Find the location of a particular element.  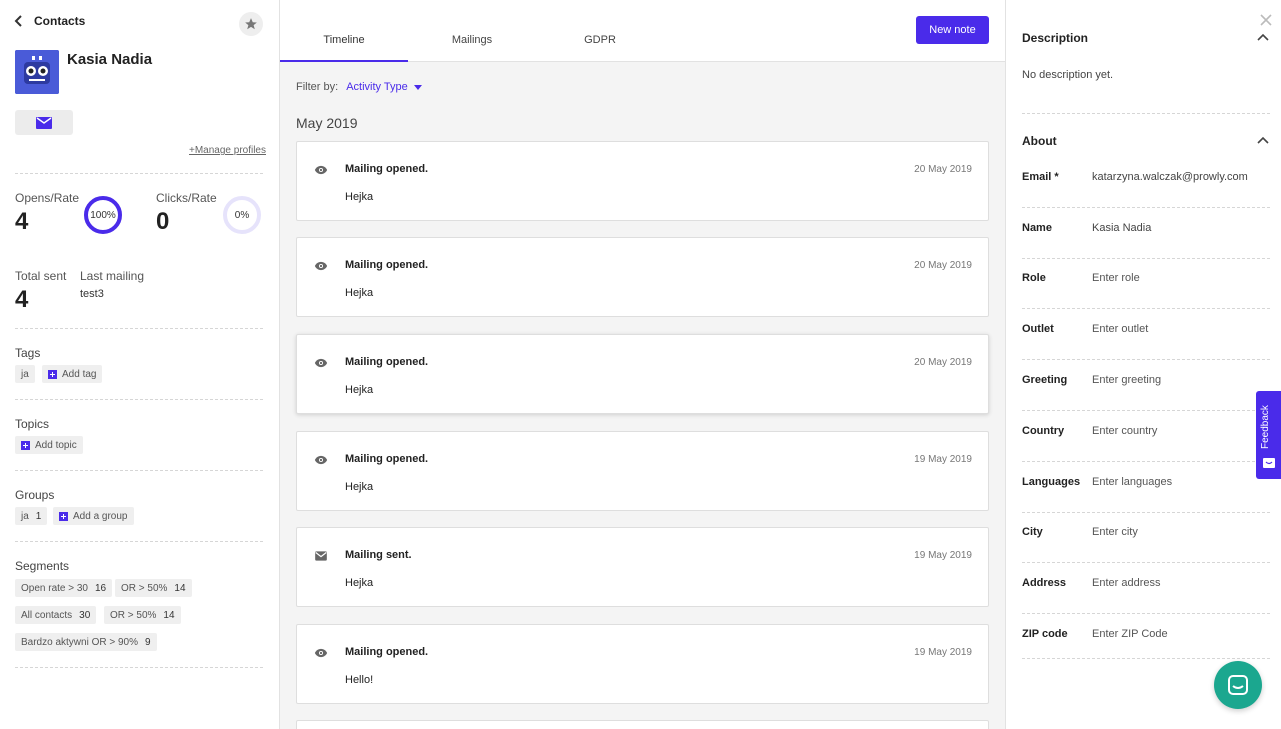

field-role: Role Enter role is located at coordinates (1146, 283).